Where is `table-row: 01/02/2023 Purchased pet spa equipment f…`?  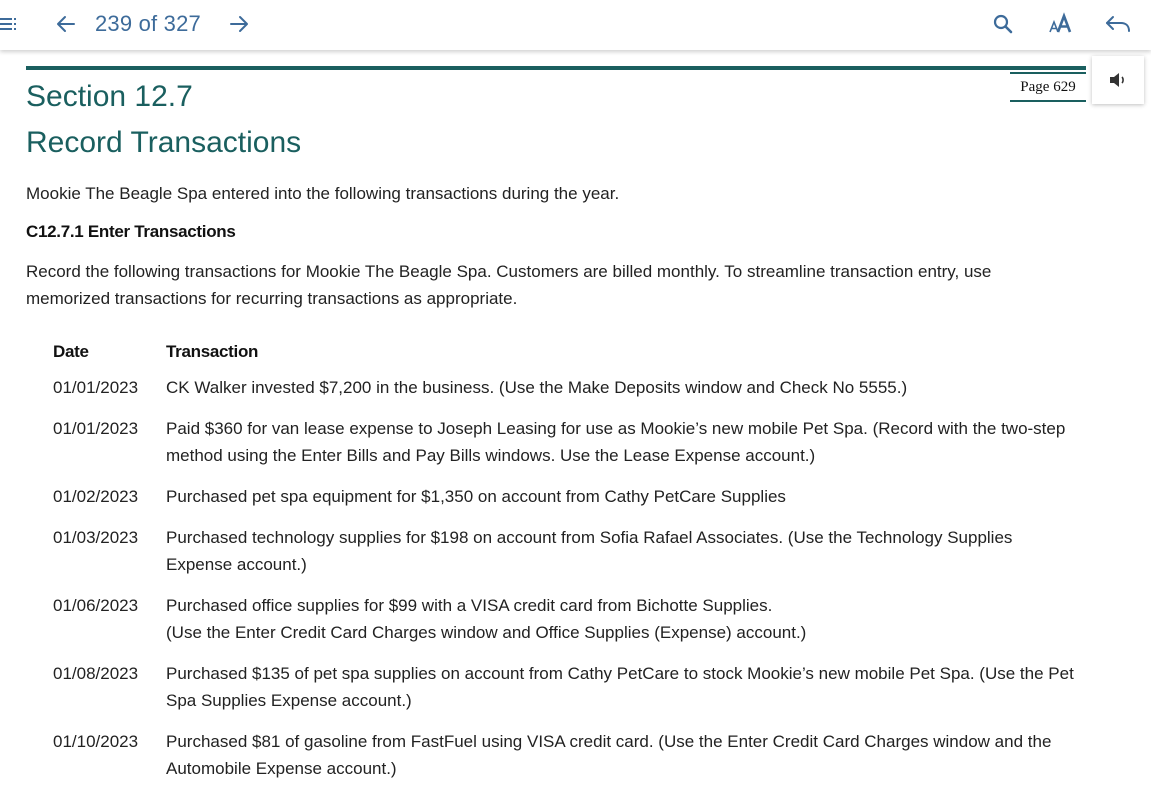 table-row: 01/02/2023 Purchased pet spa equipment f… is located at coordinates (568, 496).